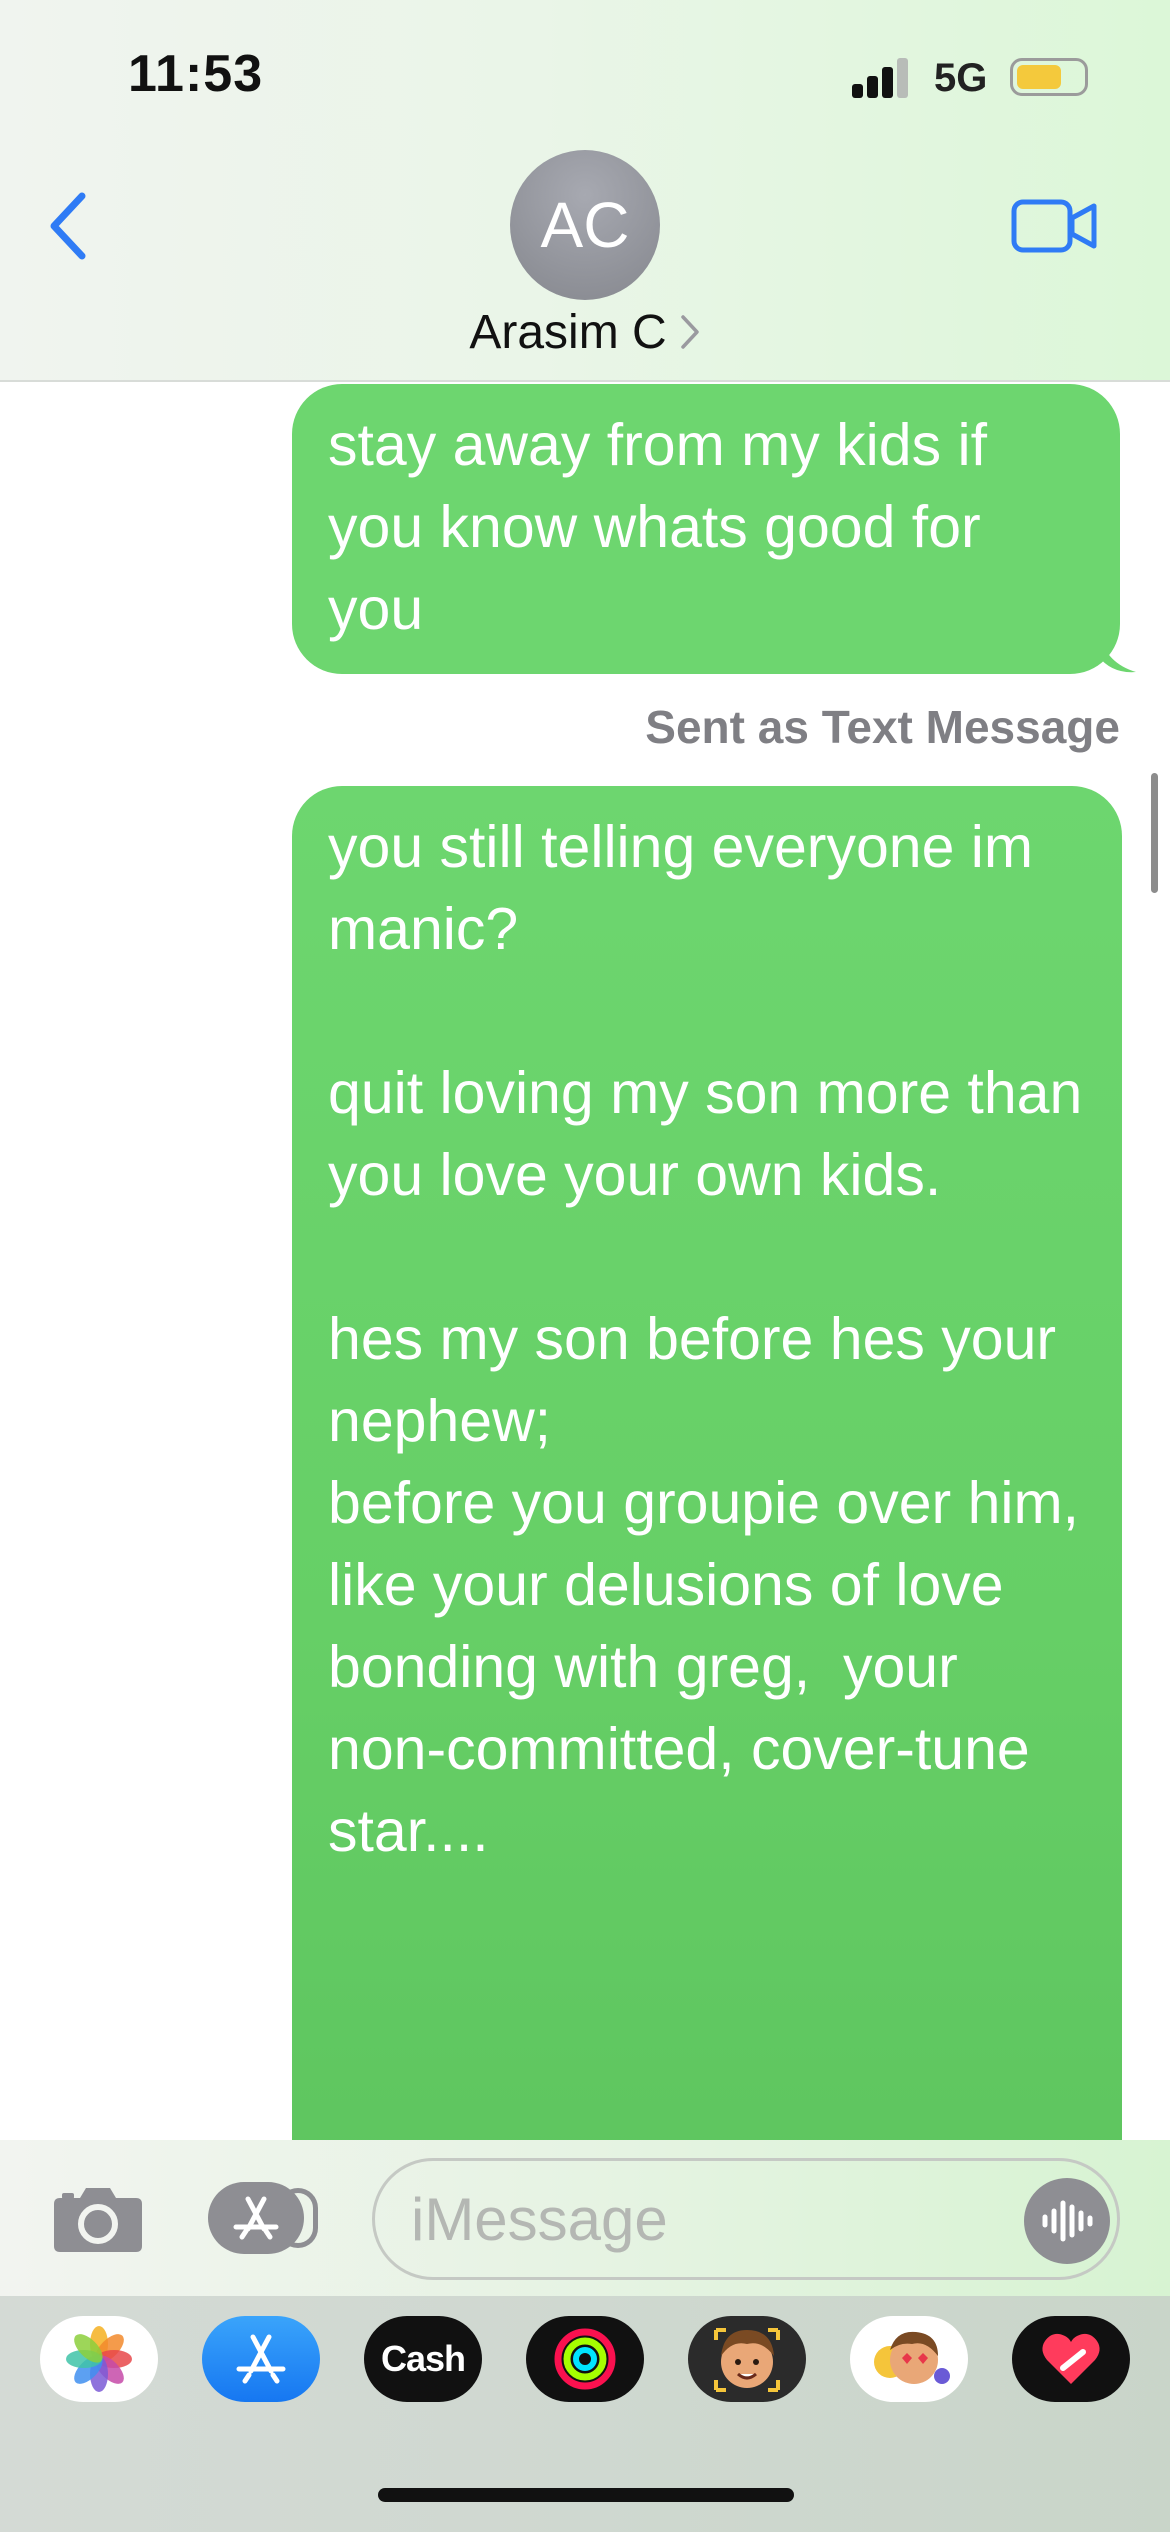 This screenshot has width=1170, height=2532. I want to click on camera-button, so click(98, 2219).